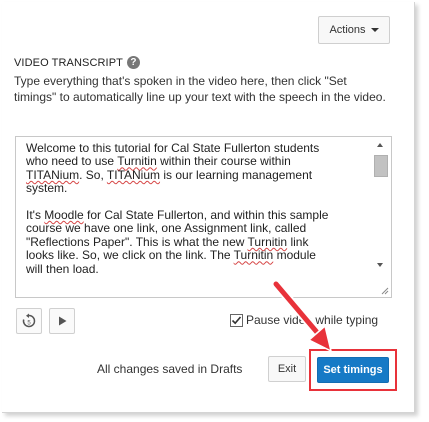 This screenshot has height=422, width=429. I want to click on play-button, so click(62, 321).